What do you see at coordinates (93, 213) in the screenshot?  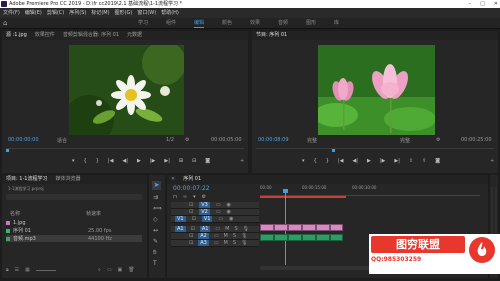 I see `col-fps-header: 帧速率` at bounding box center [93, 213].